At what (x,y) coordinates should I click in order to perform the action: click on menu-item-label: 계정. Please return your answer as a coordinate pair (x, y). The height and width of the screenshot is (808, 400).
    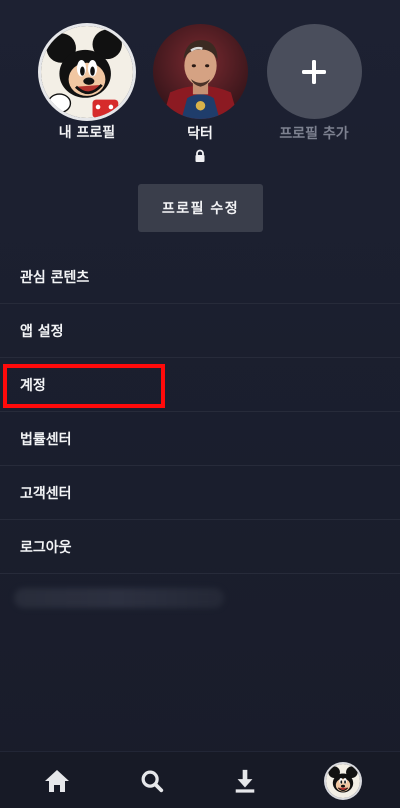
    Looking at the image, I should click on (33, 385).